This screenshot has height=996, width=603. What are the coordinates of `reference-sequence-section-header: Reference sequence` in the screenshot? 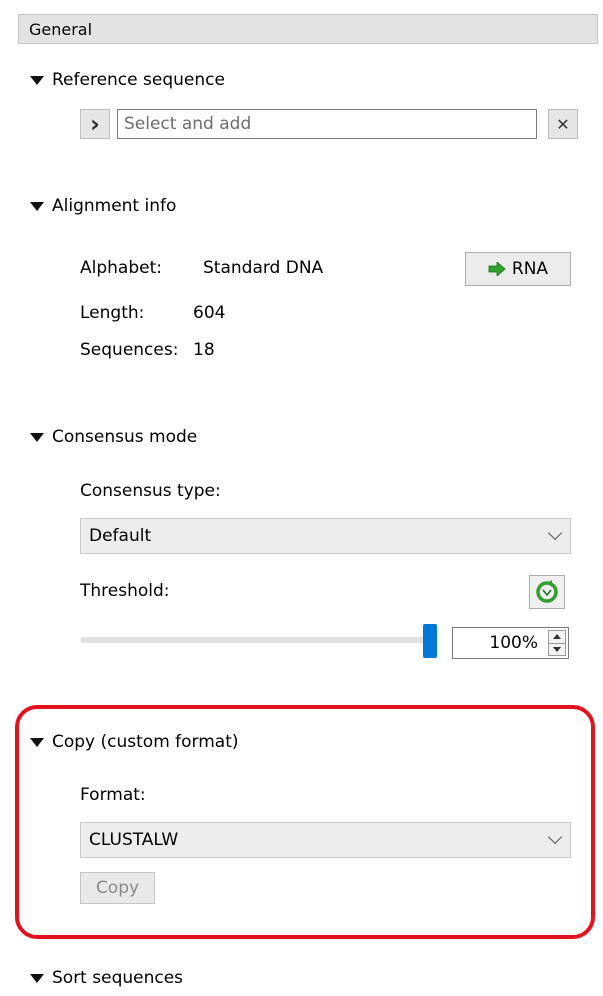 It's located at (127, 80).